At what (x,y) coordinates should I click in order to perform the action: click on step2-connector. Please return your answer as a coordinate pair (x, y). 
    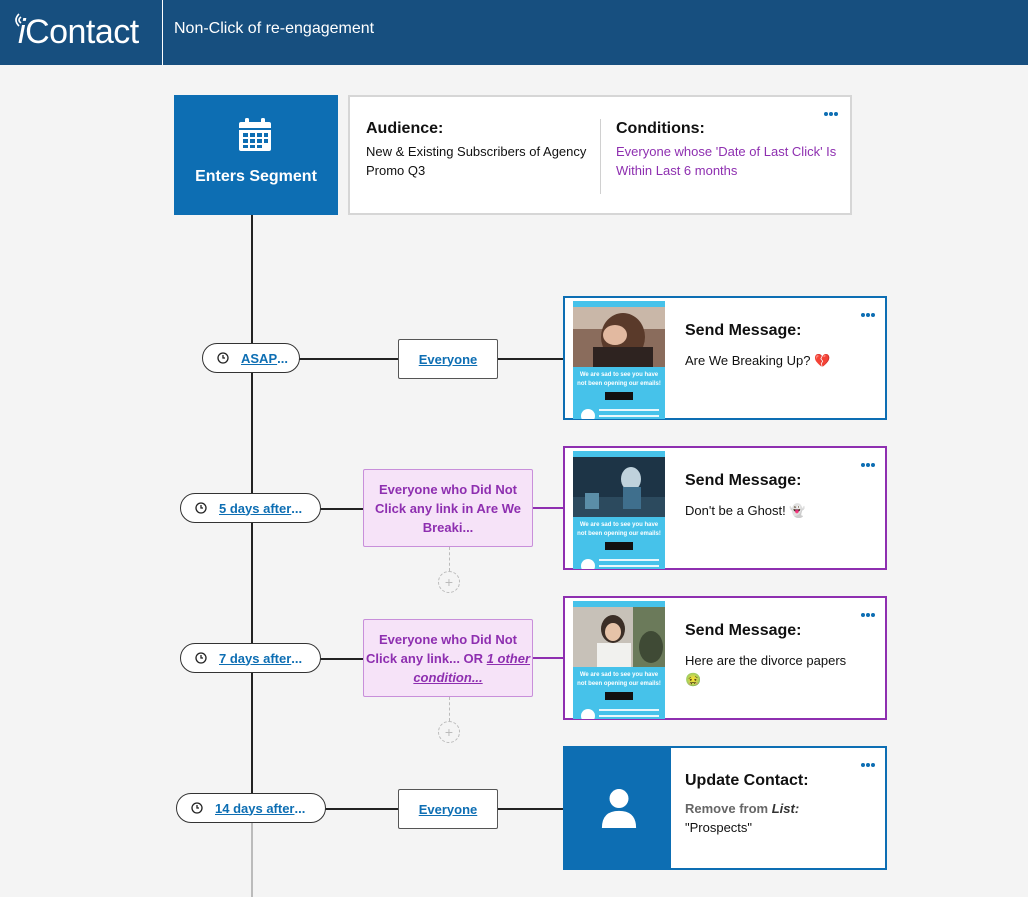
    Looking at the image, I should click on (342, 509).